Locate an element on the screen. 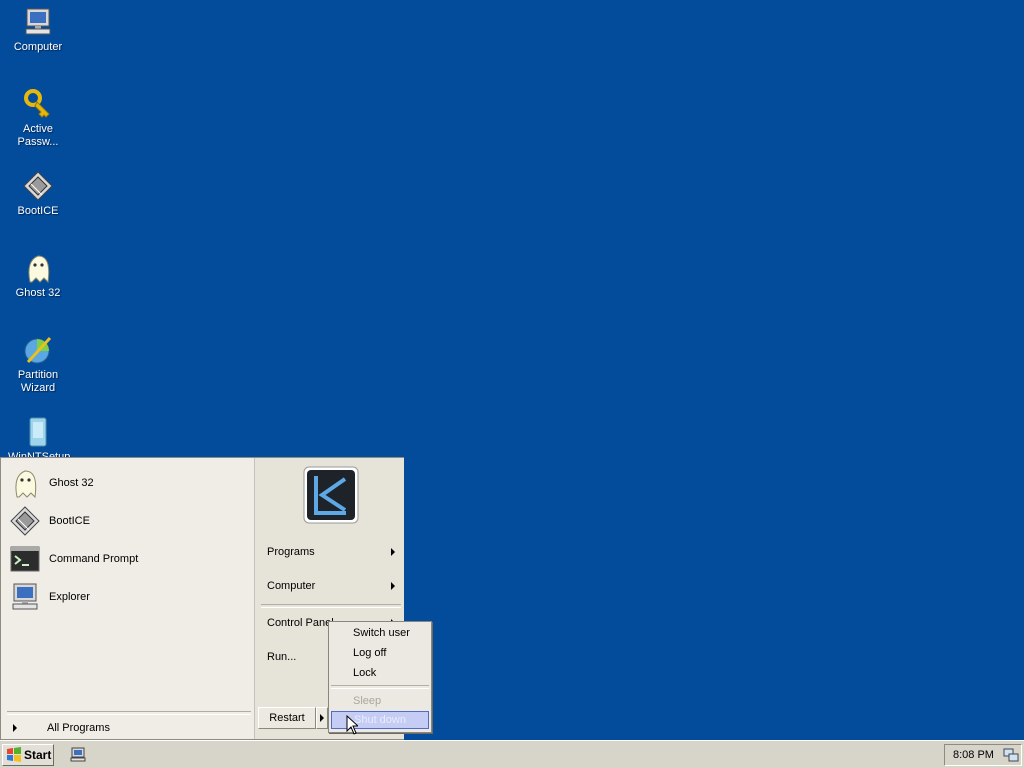  menu-item-programs: Programs is located at coordinates (331, 552).